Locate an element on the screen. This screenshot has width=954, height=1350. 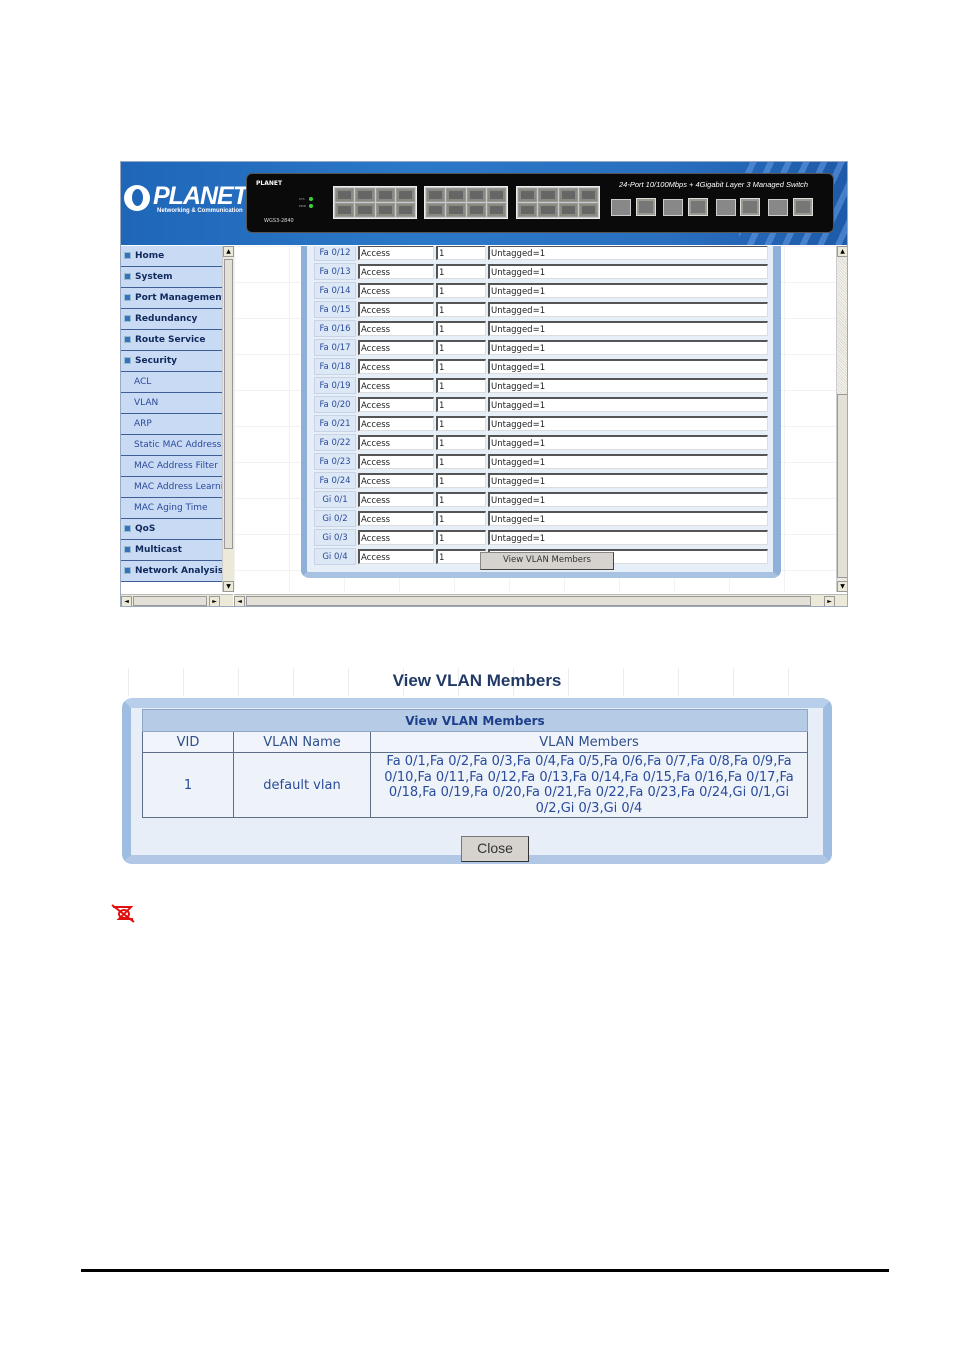
table-row: Fa 0/22 Access 1 Untagged=1 is located at coordinates (541, 442).